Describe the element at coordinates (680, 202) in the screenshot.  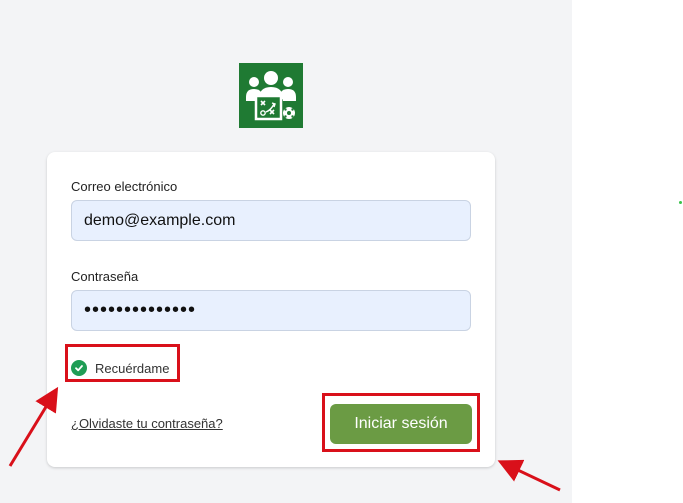
I see `status-dot` at that location.